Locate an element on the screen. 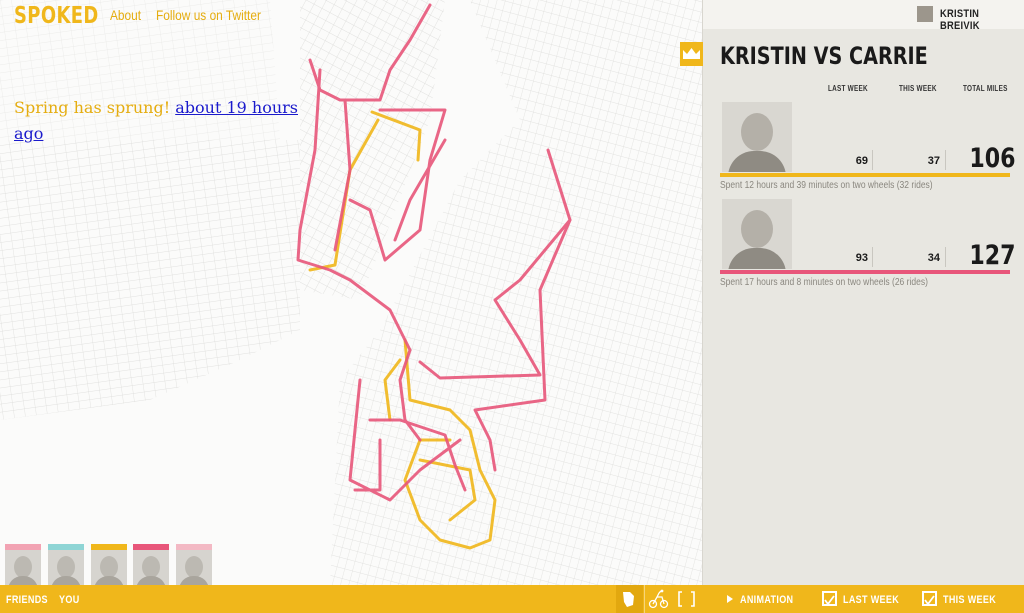 This screenshot has height=613, width=1024. you-tab: YOU is located at coordinates (69, 600).